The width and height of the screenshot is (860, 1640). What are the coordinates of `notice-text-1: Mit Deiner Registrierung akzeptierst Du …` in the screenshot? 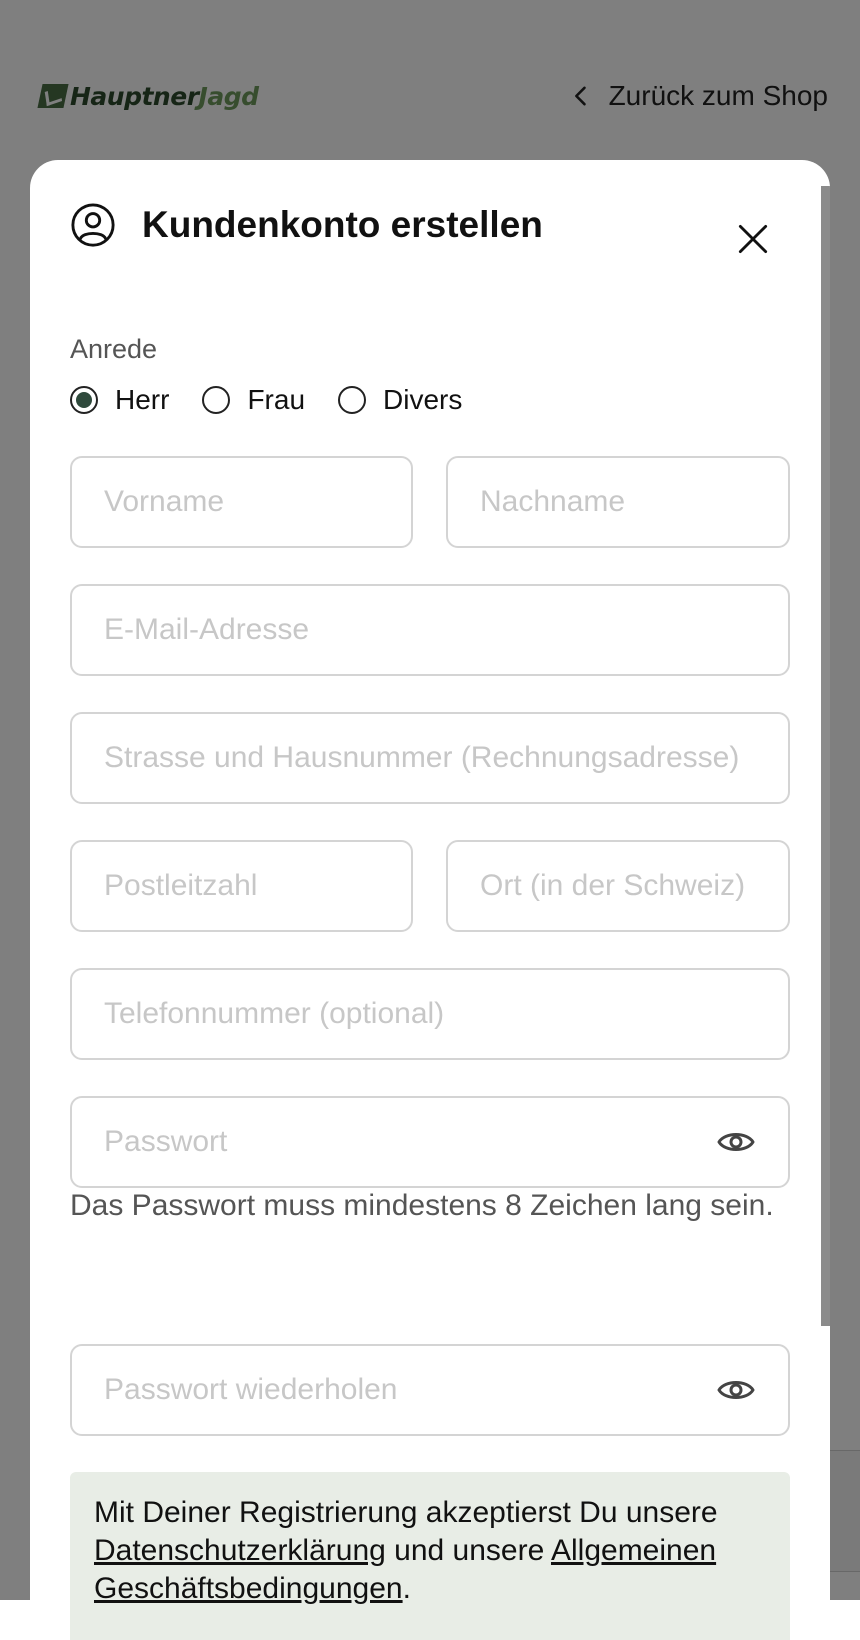 It's located at (406, 1512).